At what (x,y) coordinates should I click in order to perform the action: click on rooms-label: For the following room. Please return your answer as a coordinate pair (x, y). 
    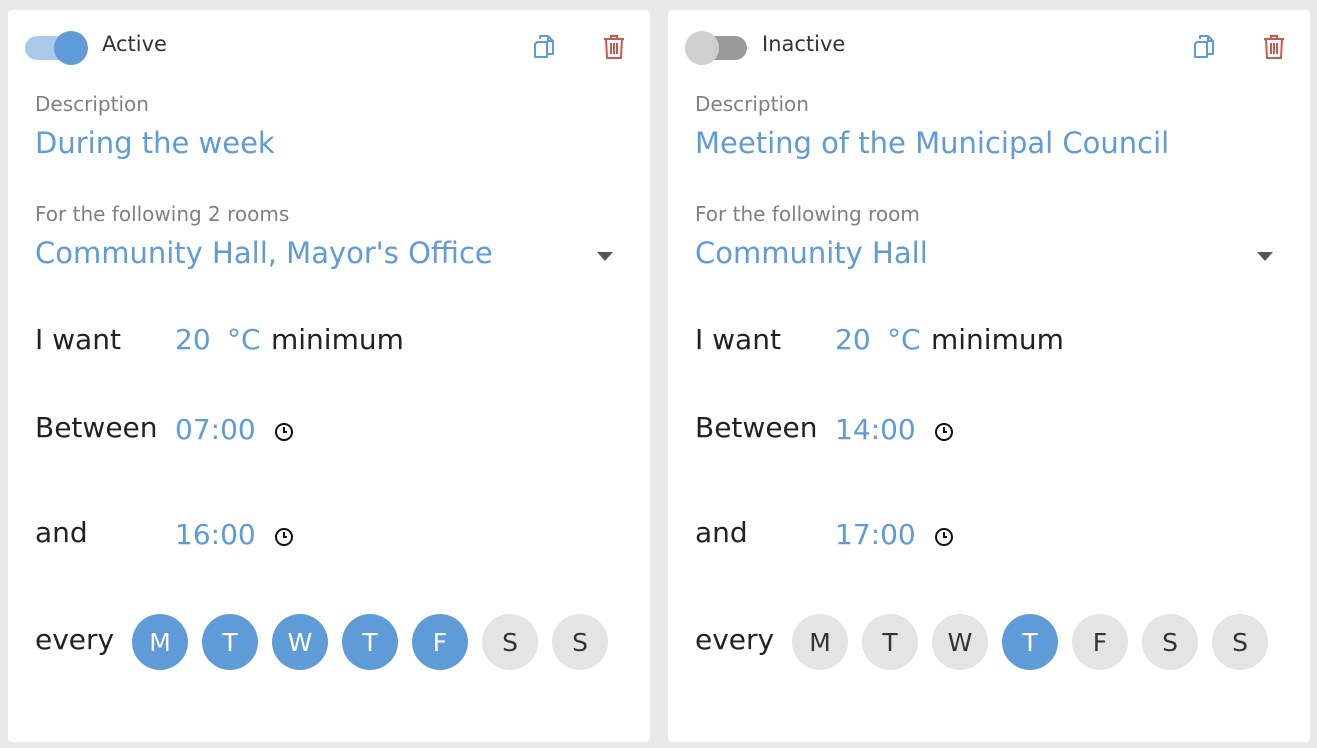
    Looking at the image, I should click on (807, 214).